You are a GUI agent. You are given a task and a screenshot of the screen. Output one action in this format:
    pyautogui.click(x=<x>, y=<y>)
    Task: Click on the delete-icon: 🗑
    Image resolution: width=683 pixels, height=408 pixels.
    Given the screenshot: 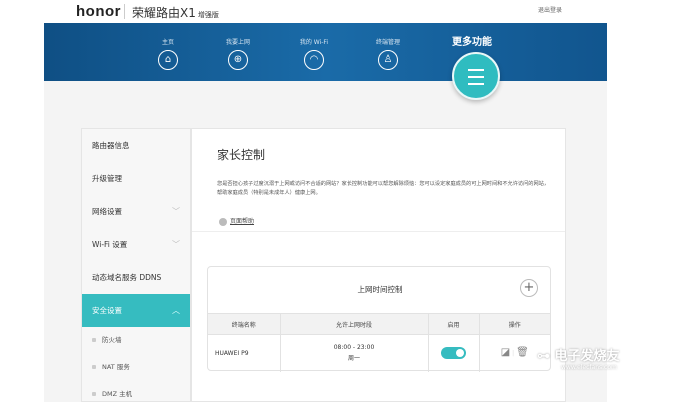 What is the action you would take?
    pyautogui.click(x=522, y=352)
    